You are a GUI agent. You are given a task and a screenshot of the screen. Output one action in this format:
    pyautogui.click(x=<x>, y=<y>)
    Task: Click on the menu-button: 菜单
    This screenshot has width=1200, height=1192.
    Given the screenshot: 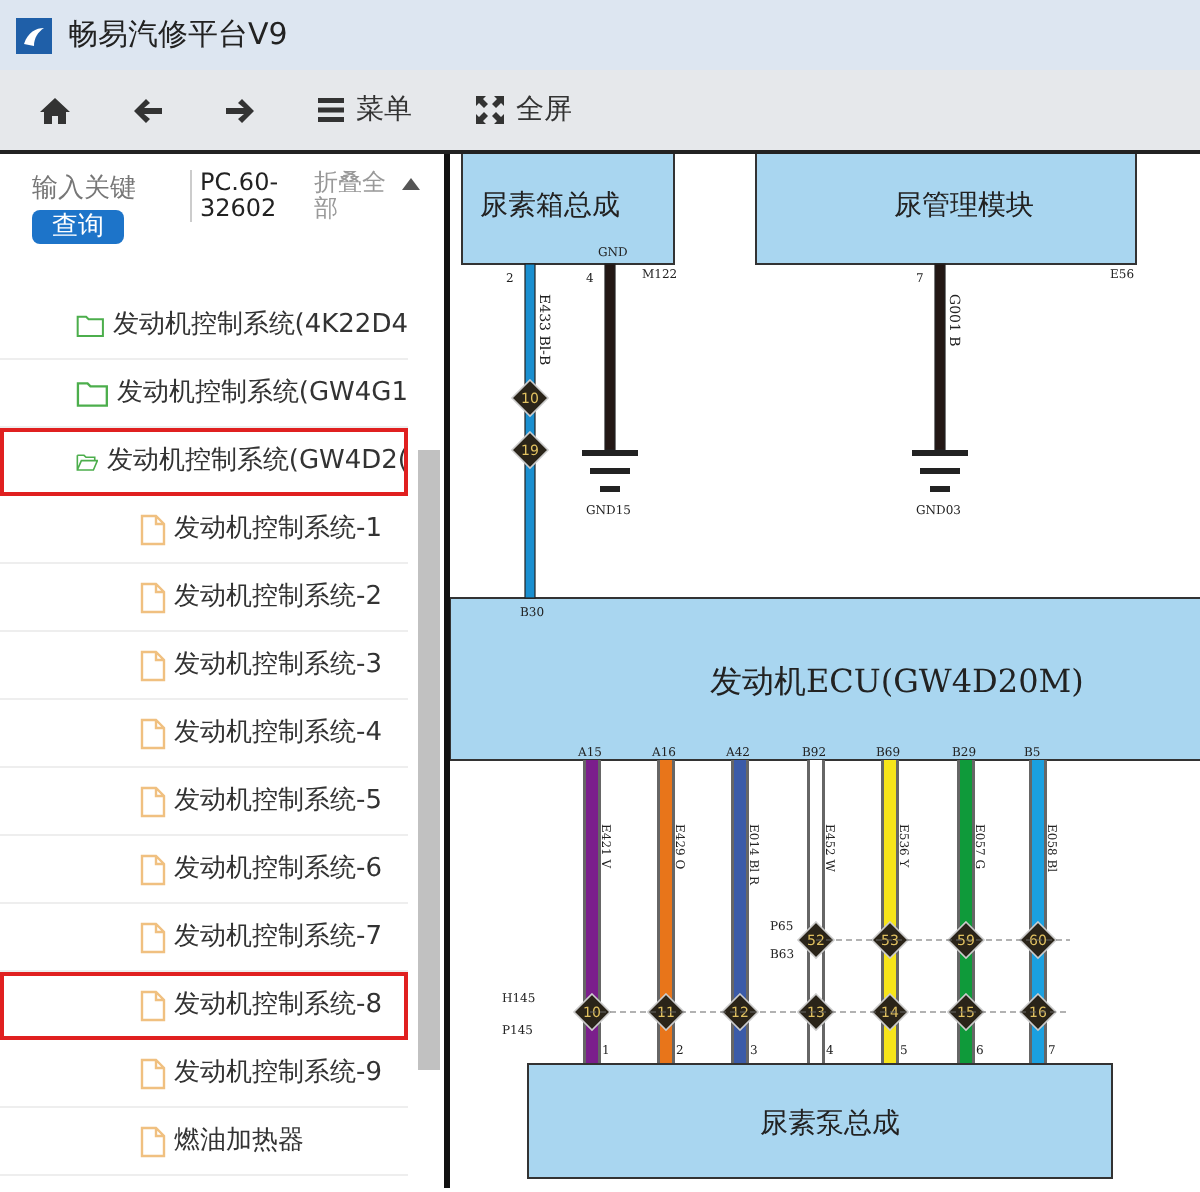 What is the action you would take?
    pyautogui.click(x=365, y=110)
    